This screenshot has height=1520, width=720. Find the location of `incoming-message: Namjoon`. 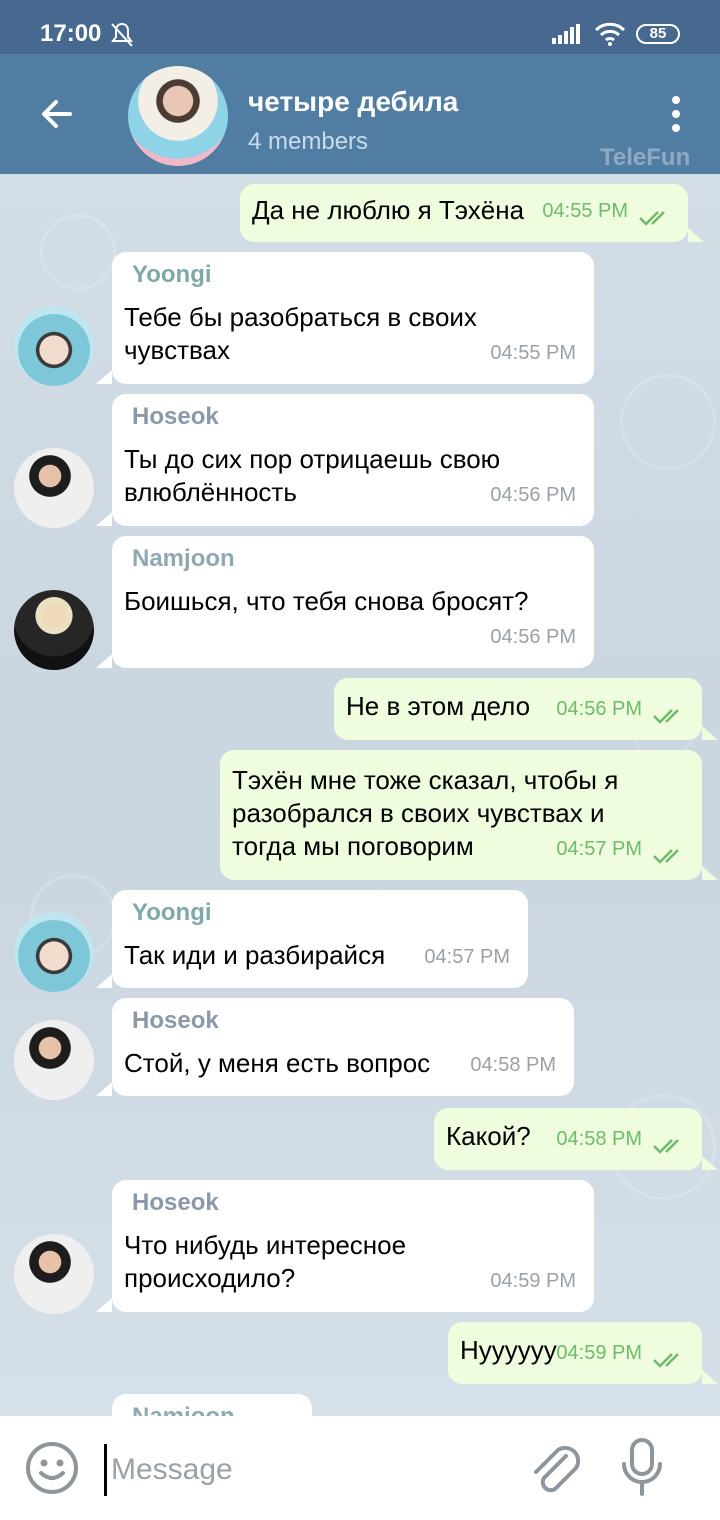

incoming-message: Namjoon is located at coordinates (212, 1405).